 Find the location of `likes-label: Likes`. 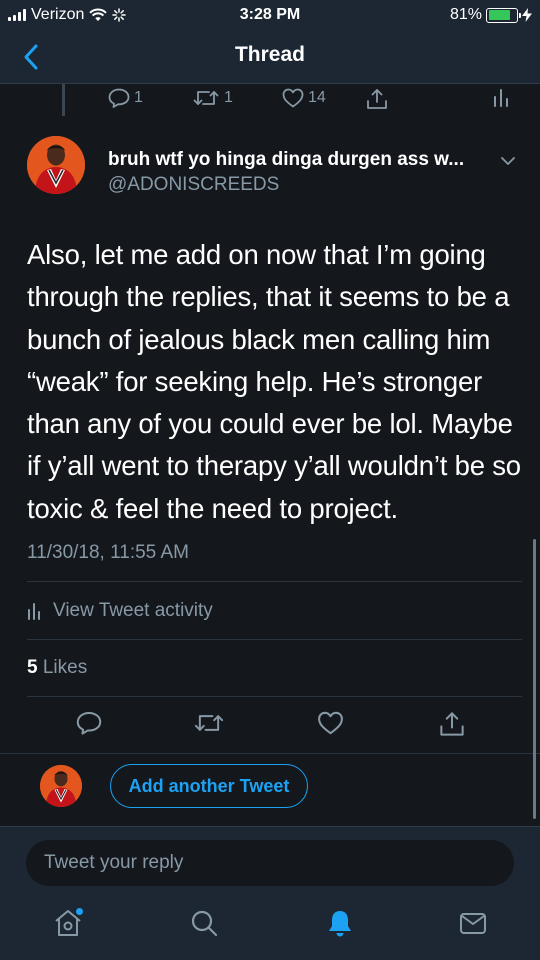

likes-label: Likes is located at coordinates (65, 667).